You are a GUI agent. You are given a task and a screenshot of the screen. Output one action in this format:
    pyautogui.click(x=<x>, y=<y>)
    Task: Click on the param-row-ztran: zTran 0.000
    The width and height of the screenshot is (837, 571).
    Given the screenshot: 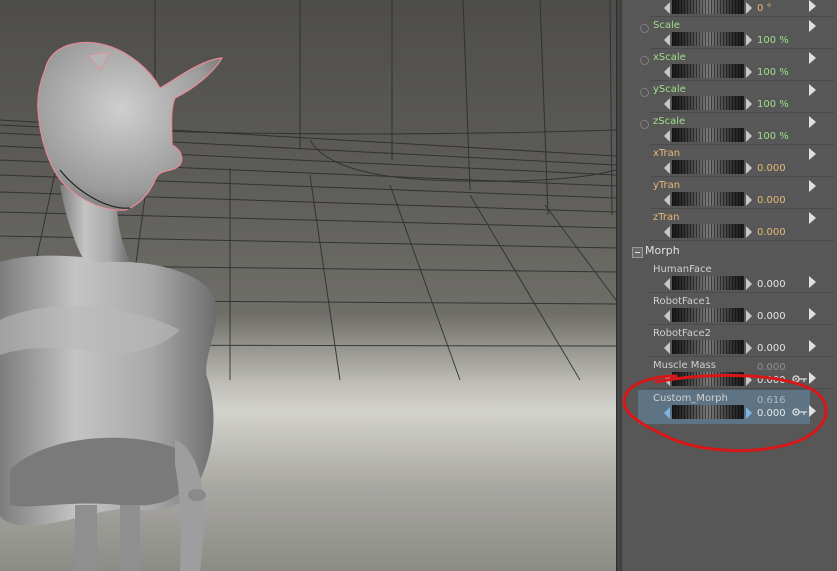 What is the action you would take?
    pyautogui.click(x=735, y=225)
    